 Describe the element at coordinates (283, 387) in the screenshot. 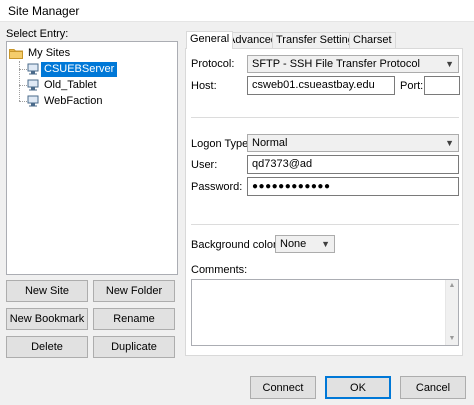

I see `connect-button: Connect` at that location.